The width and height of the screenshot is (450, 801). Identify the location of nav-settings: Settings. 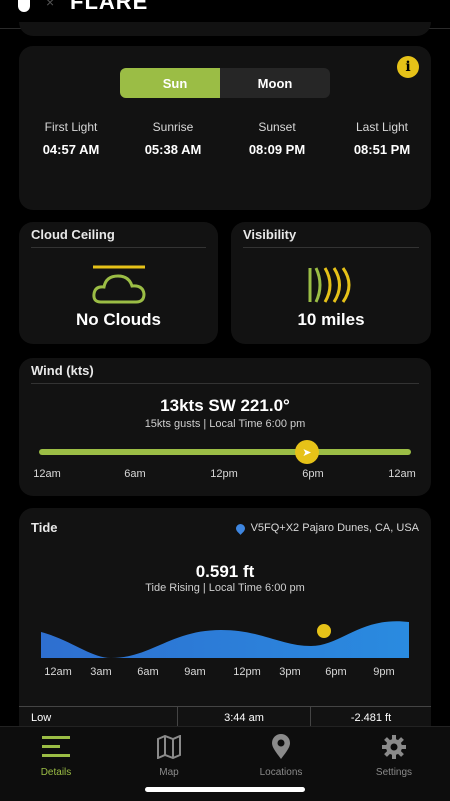
(394, 755).